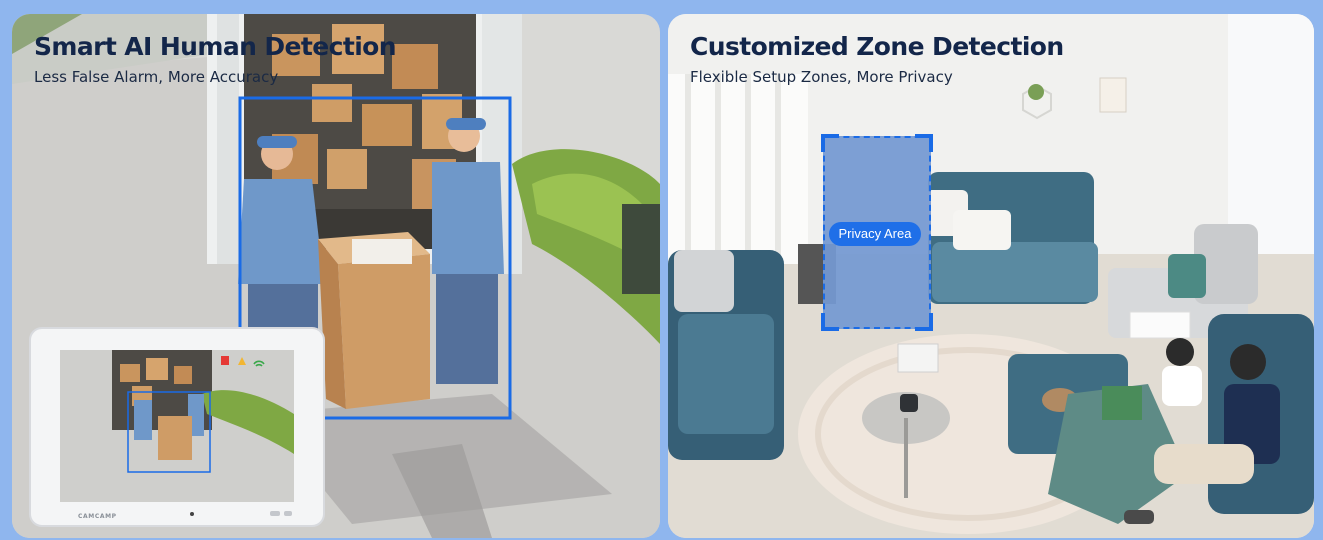 The width and height of the screenshot is (1323, 540). What do you see at coordinates (215, 46) in the screenshot?
I see `left-panel-title: Smart AI Human Detection` at bounding box center [215, 46].